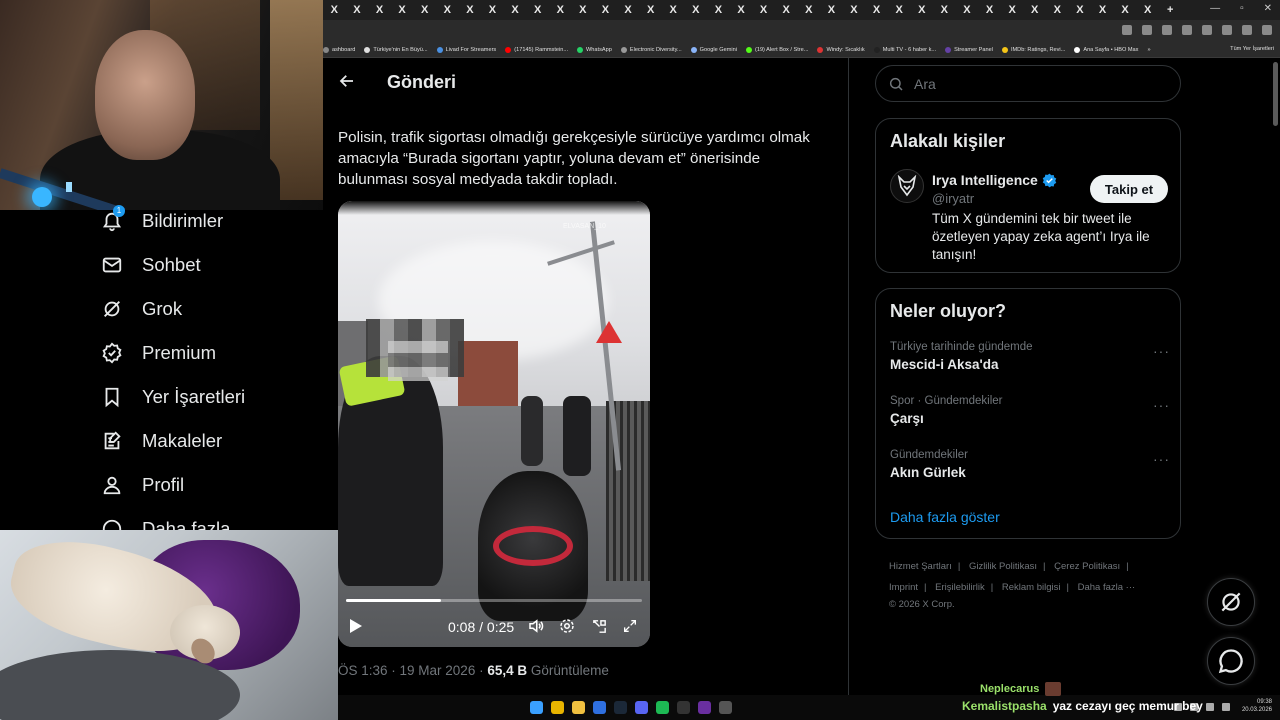  I want to click on maximize-icon: ▫, so click(1242, 8).